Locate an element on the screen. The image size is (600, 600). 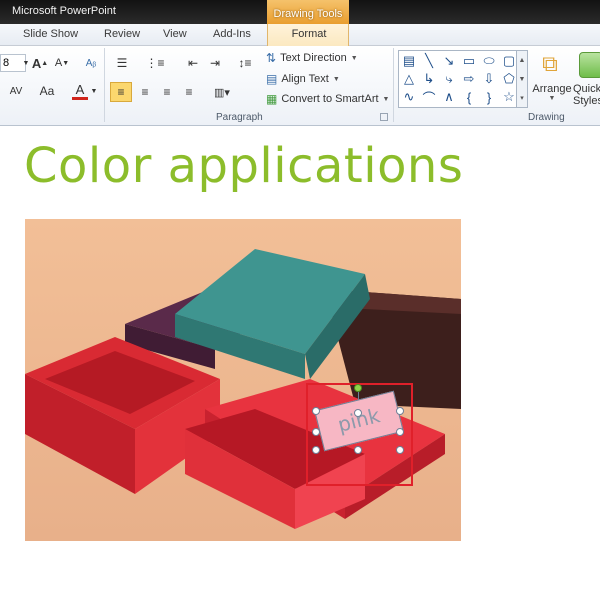
freeform-shape-icon: ∿ is located at coordinates (409, 97).